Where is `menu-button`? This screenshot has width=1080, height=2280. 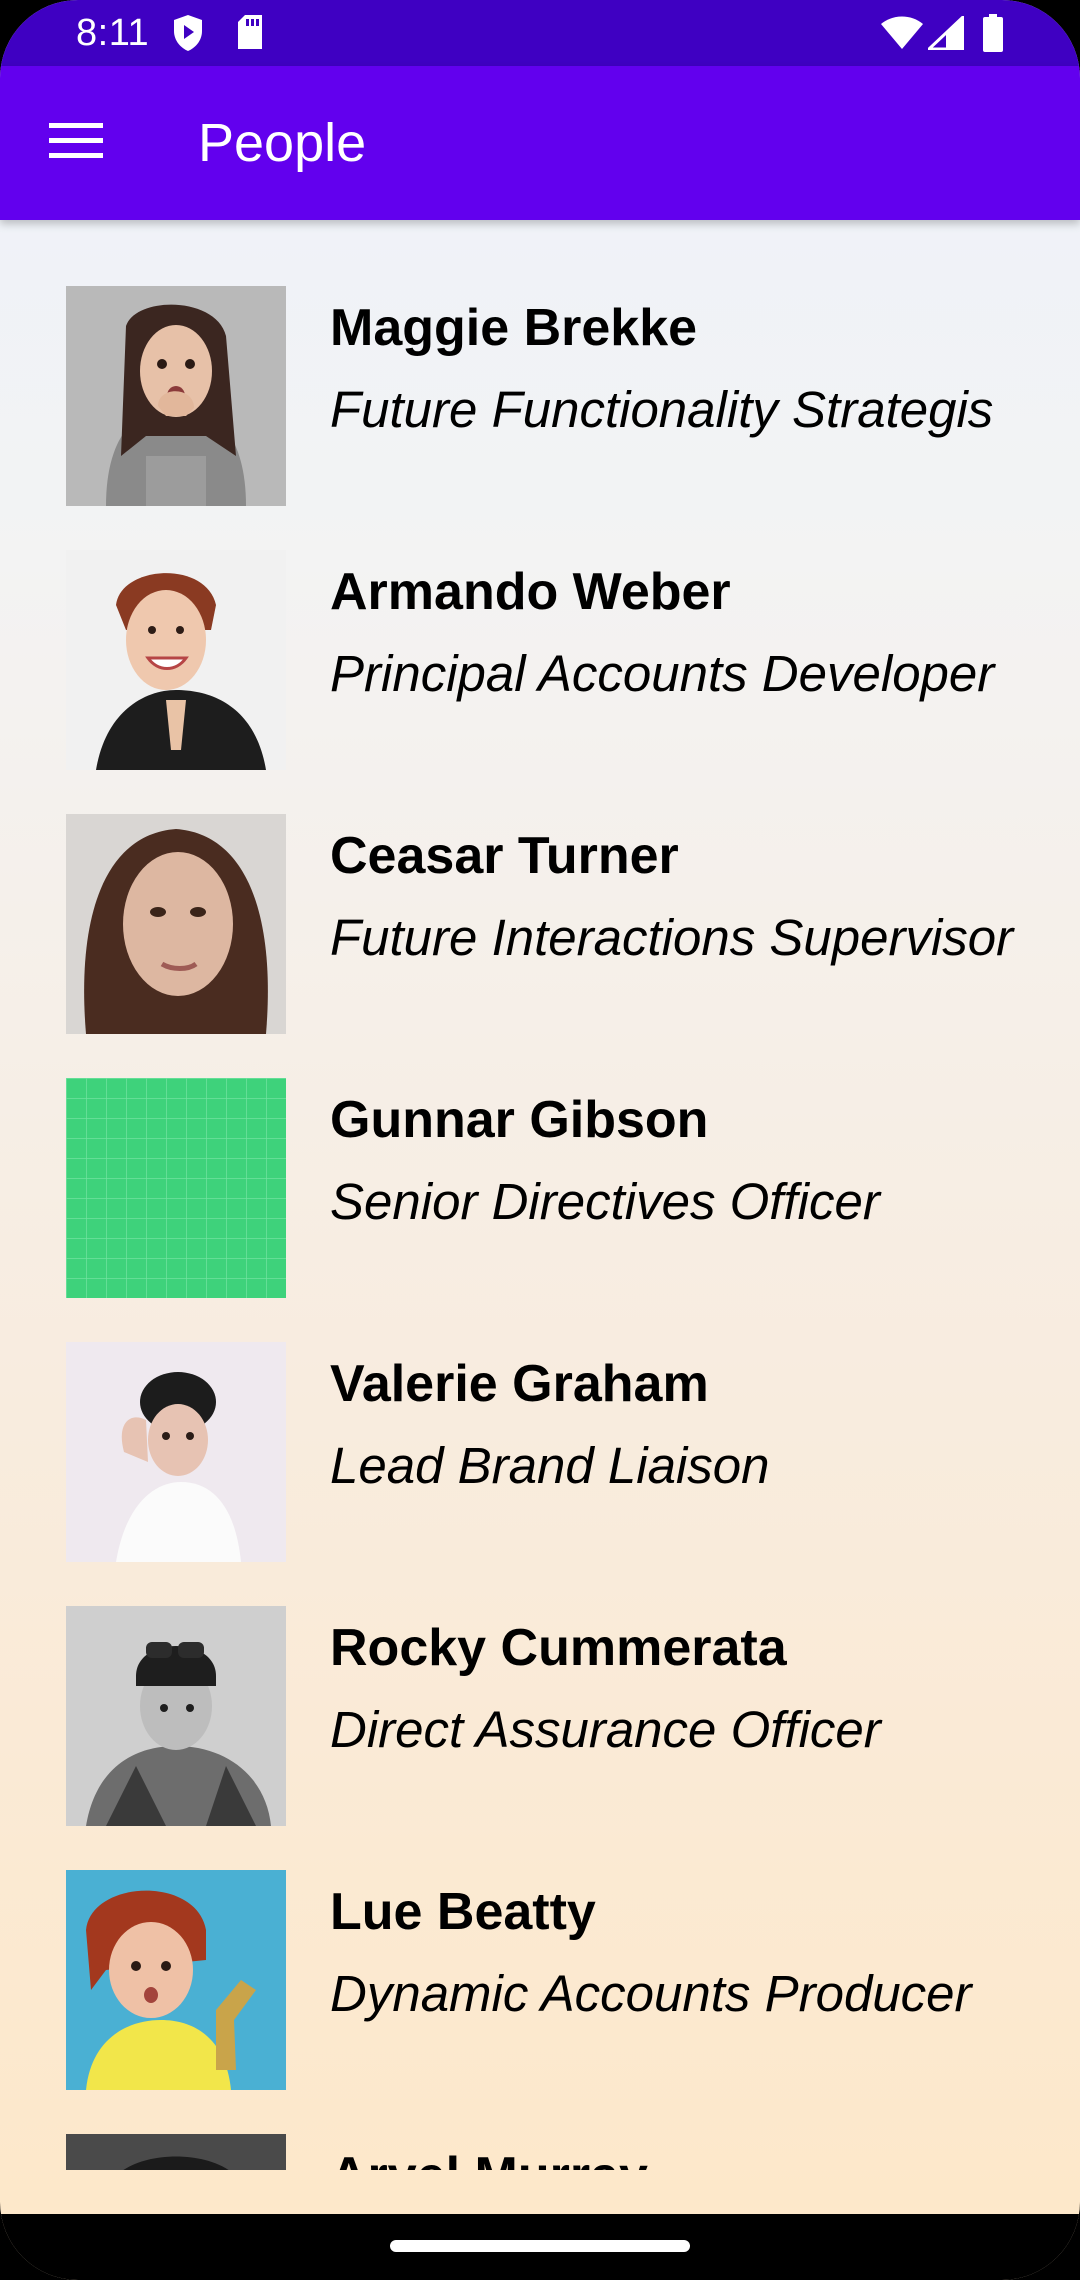 menu-button is located at coordinates (76, 143).